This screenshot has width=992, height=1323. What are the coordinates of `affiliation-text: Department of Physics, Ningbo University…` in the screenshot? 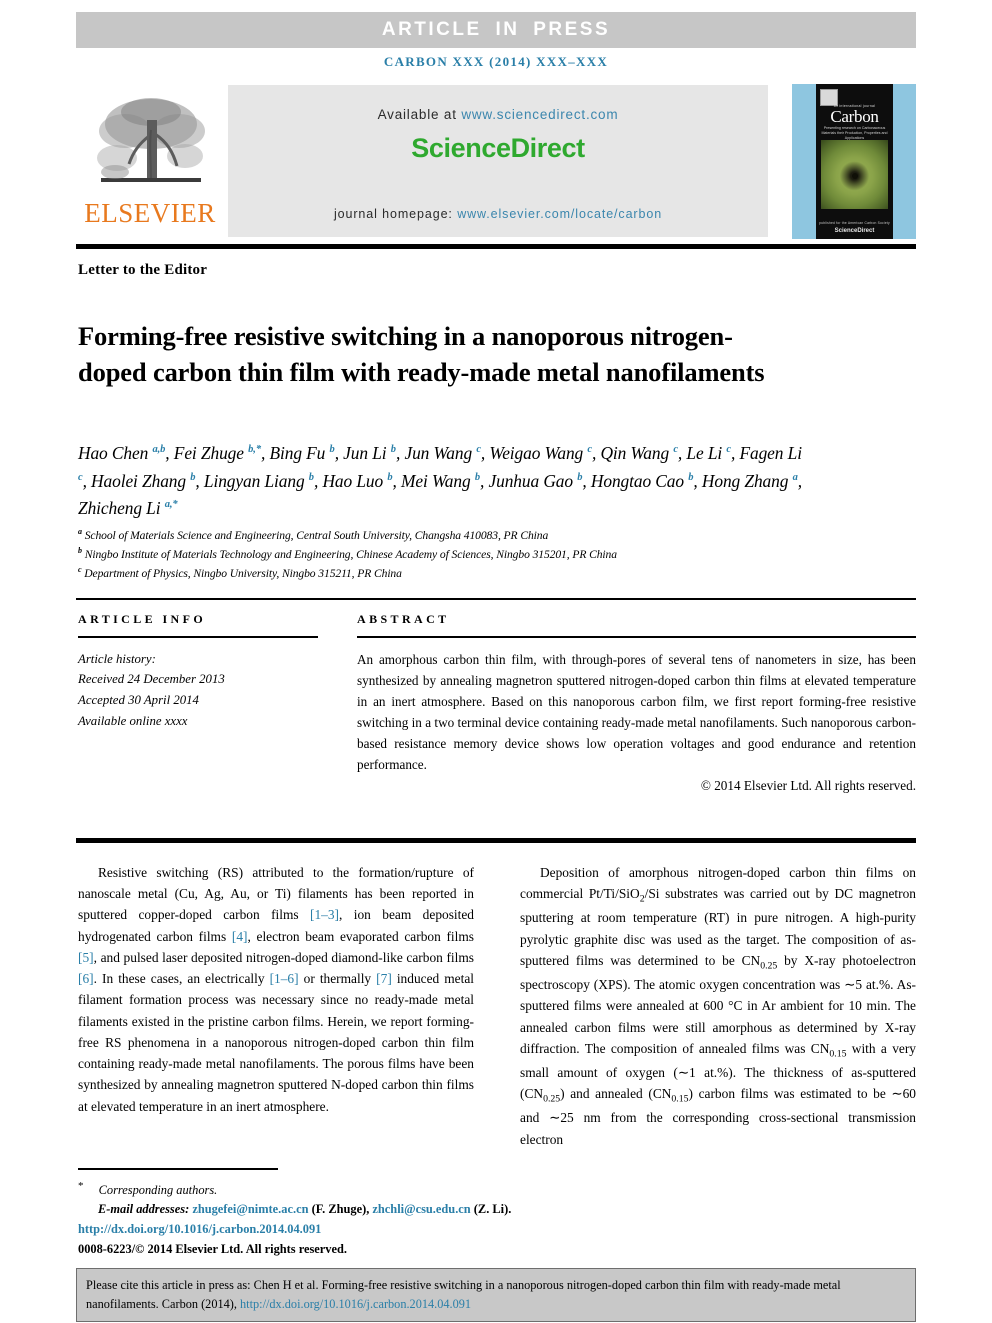 It's located at (243, 573).